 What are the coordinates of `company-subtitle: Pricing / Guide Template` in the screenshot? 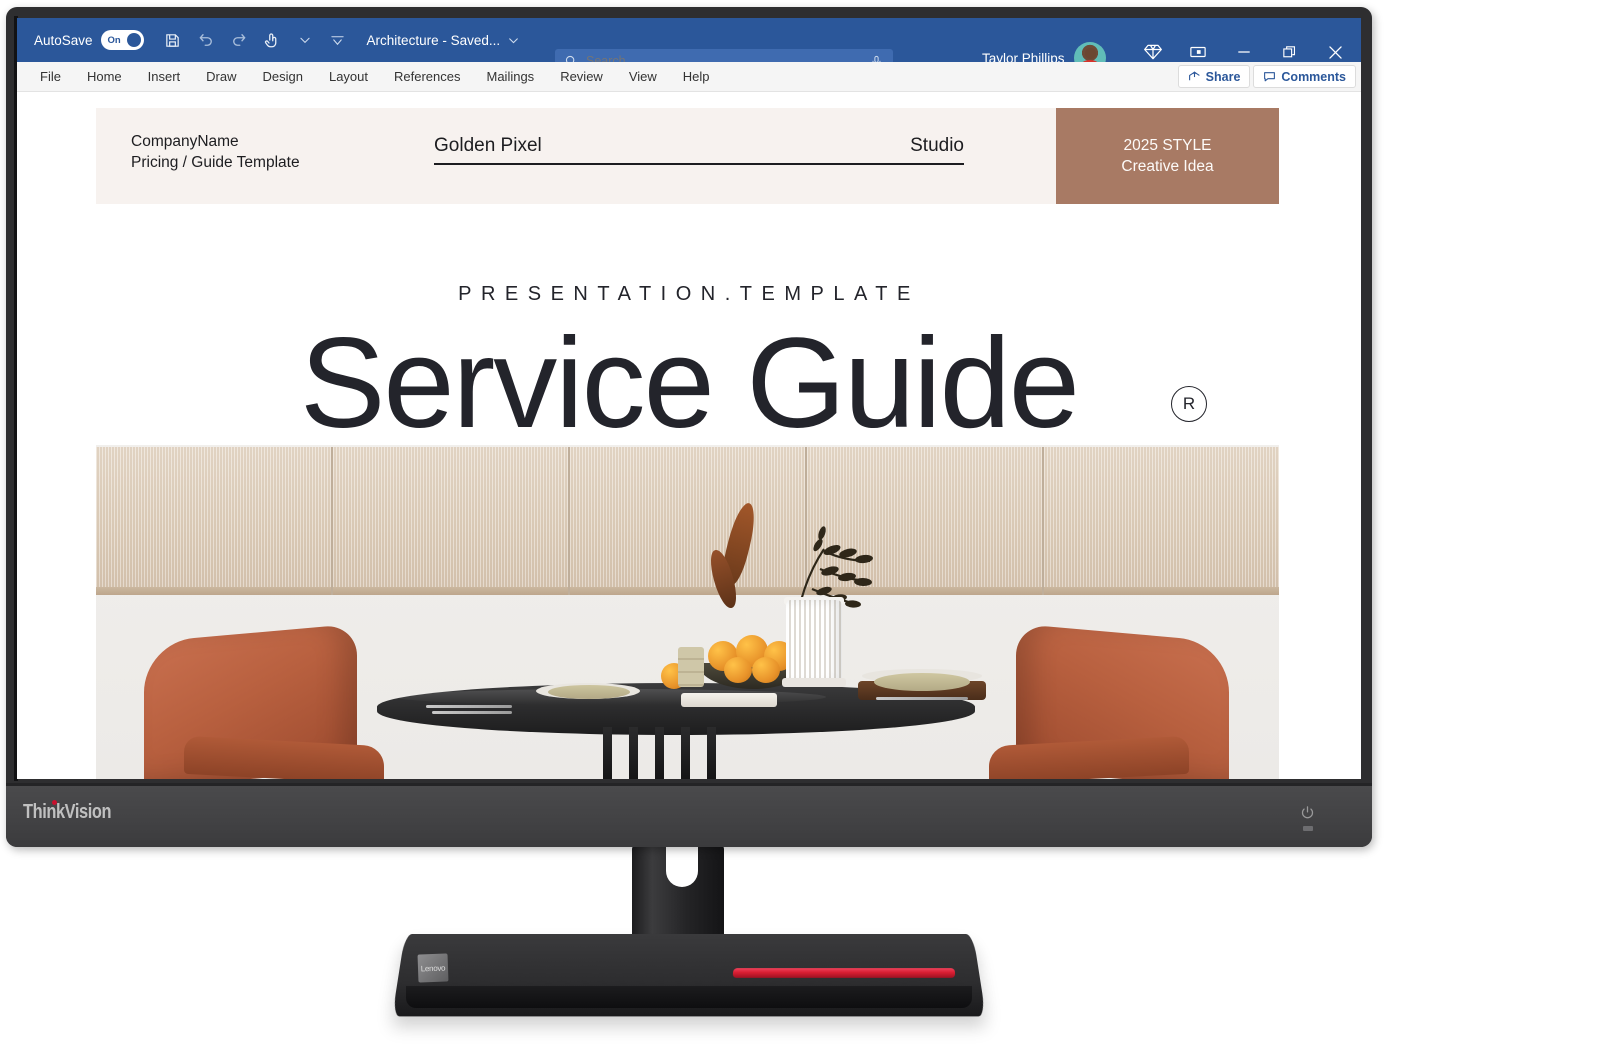 It's located at (215, 163).